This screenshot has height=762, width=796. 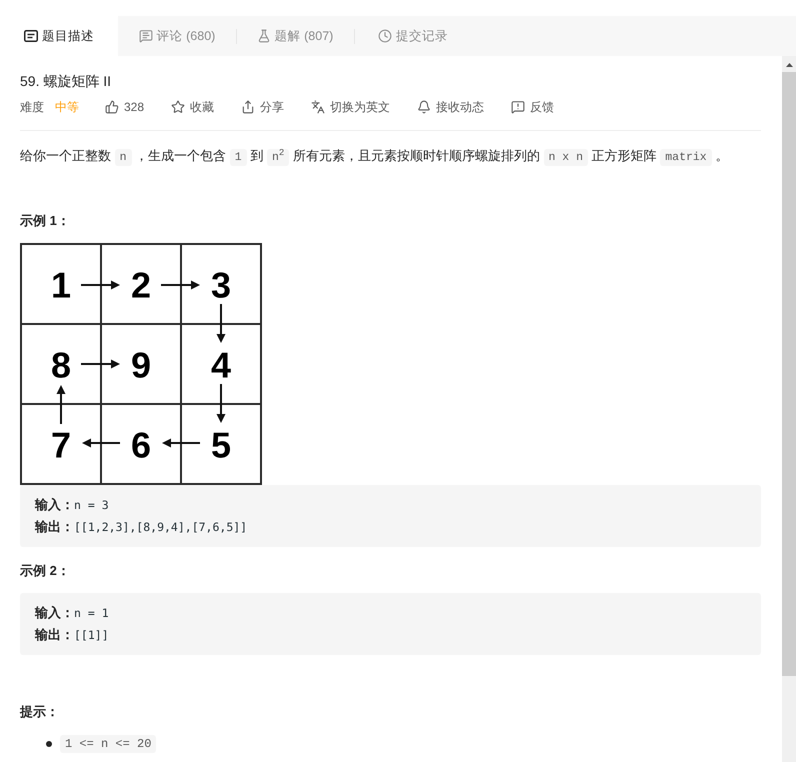 I want to click on tab: 题目描述, so click(x=59, y=36).